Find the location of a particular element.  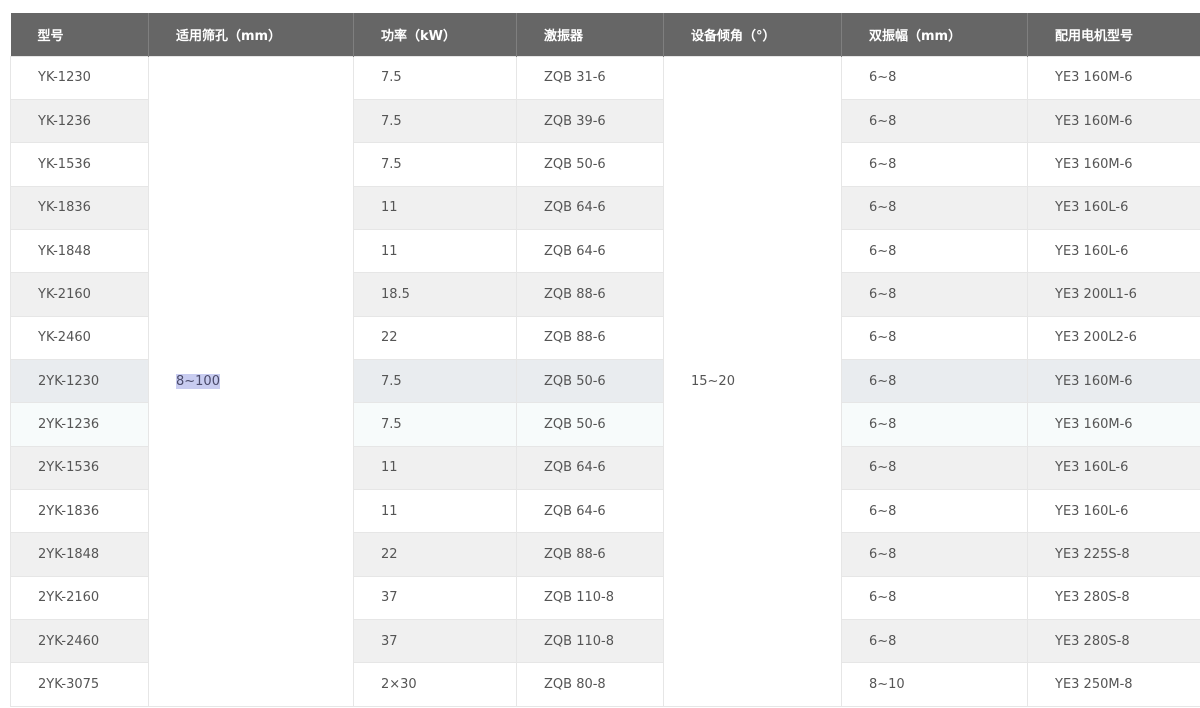

cell-model: 2YK-1536 is located at coordinates (79, 467).